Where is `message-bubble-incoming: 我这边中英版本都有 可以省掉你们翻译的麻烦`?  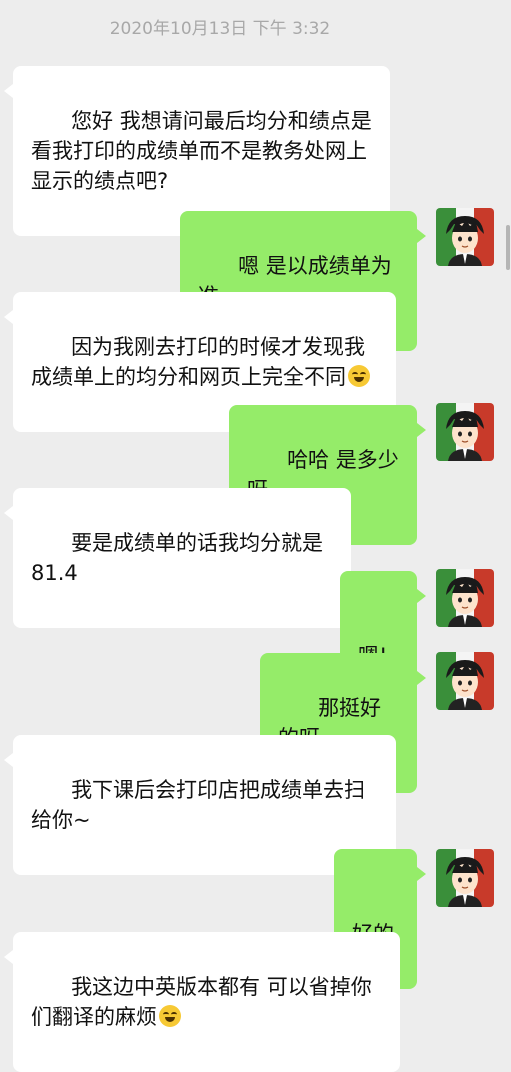
message-bubble-incoming: 我这边中英版本都有 可以省掉你们翻译的麻烦 is located at coordinates (202, 1002).